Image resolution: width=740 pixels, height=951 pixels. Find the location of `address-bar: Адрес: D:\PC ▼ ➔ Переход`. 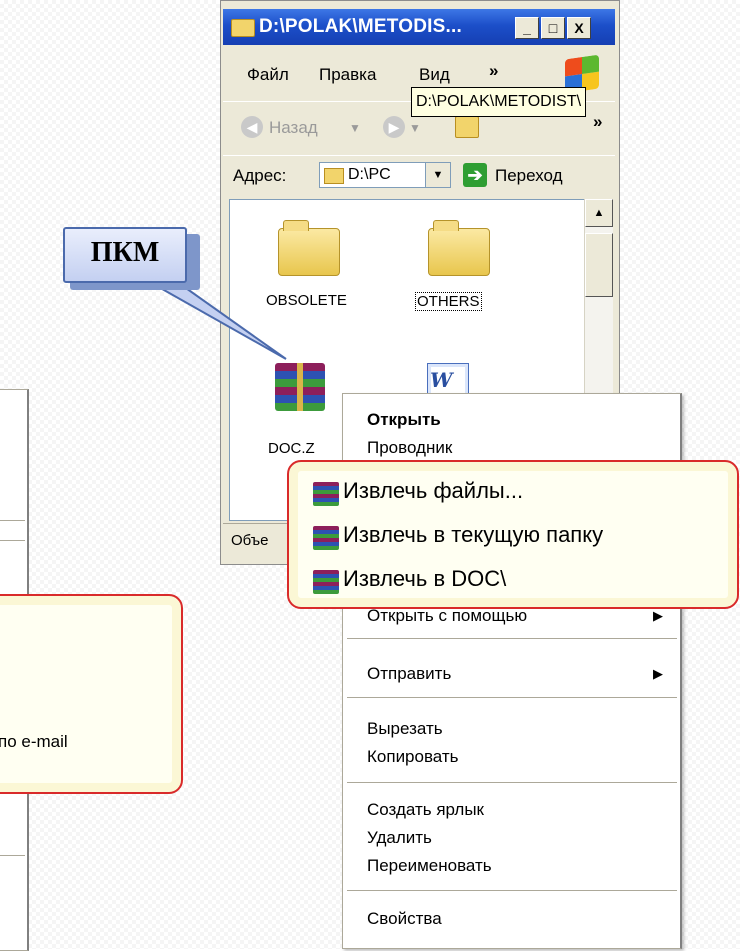

address-bar: Адрес: D:\PC ▼ ➔ Переход is located at coordinates (419, 174).